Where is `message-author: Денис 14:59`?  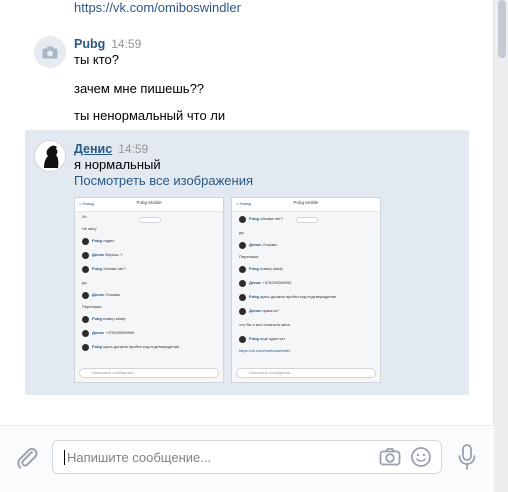
message-author: Денис 14:59 is located at coordinates (111, 149).